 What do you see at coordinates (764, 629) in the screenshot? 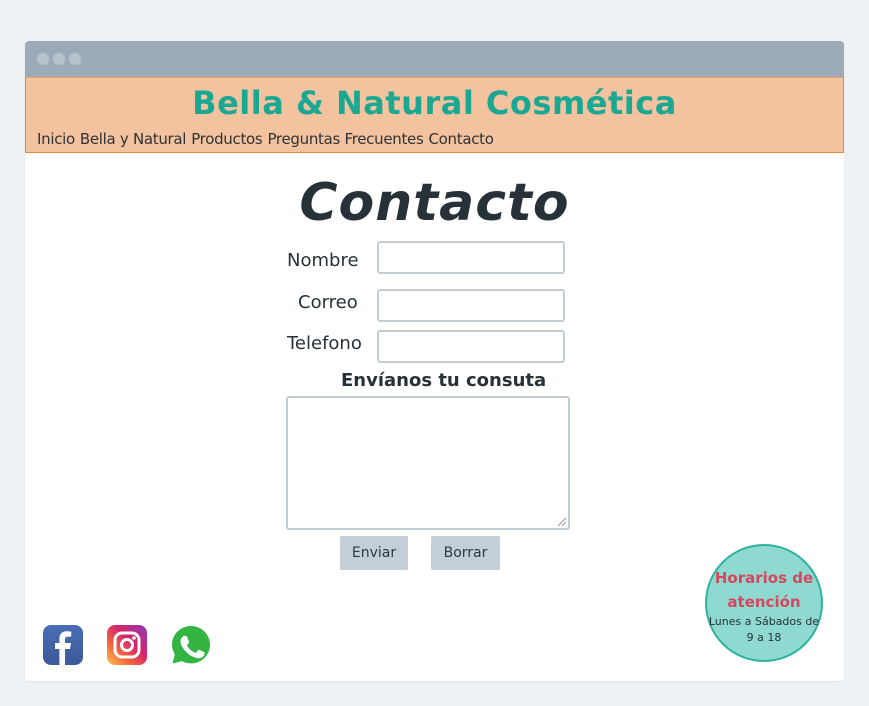
I see `hours-text: Lunes a Sábados de 9 a 18` at bounding box center [764, 629].